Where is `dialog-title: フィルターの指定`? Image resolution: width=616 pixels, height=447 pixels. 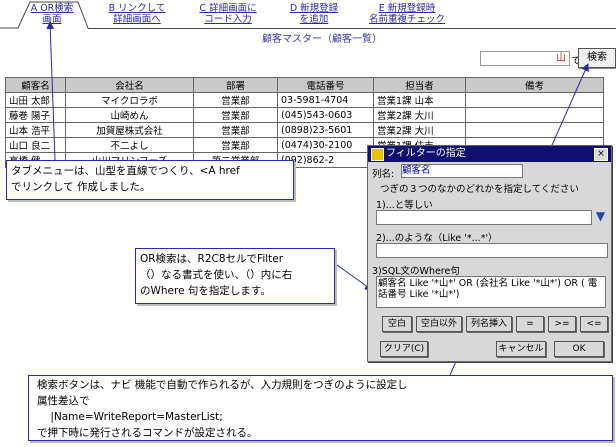
dialog-title: フィルターの指定 is located at coordinates (426, 153).